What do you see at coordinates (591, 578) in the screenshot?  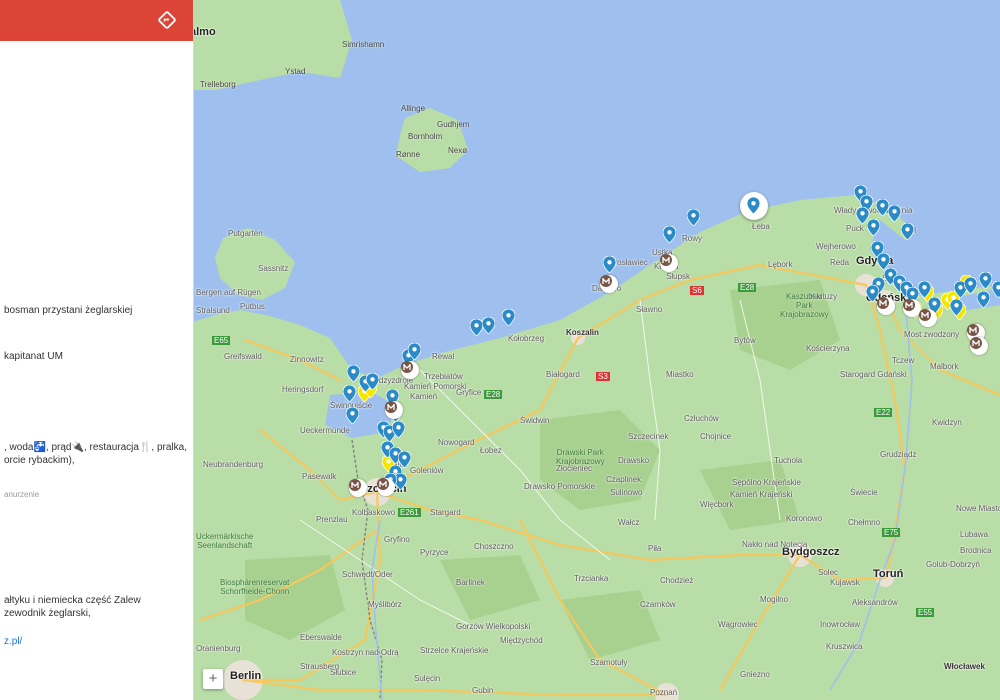 I see `place-label: Trzcianka` at bounding box center [591, 578].